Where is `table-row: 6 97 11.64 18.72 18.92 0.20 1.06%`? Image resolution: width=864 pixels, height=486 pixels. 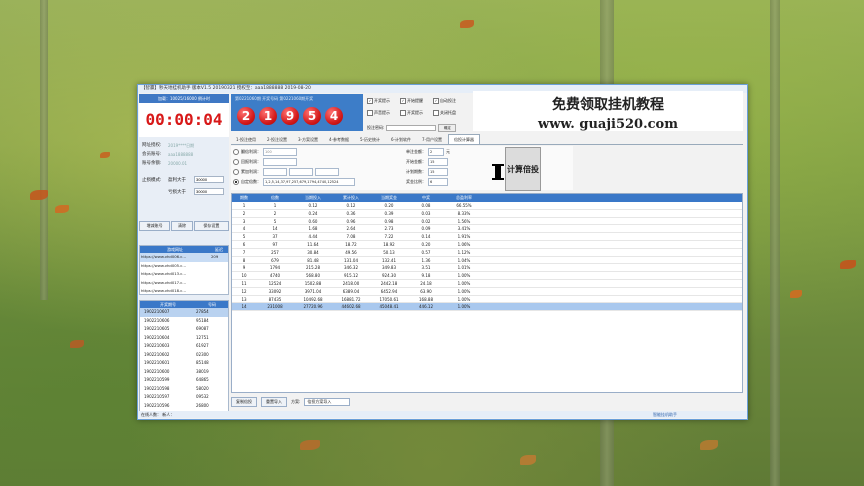
table-row: 6 97 11.64 18.72 18.92 0.20 1.06% is located at coordinates (487, 245).